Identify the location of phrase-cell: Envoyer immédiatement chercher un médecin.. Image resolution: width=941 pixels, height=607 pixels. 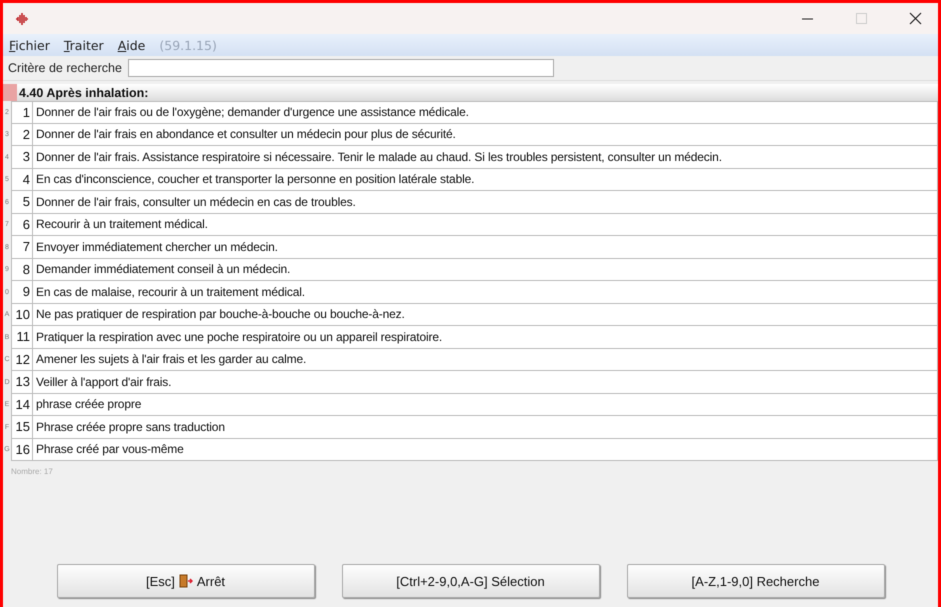
(485, 247).